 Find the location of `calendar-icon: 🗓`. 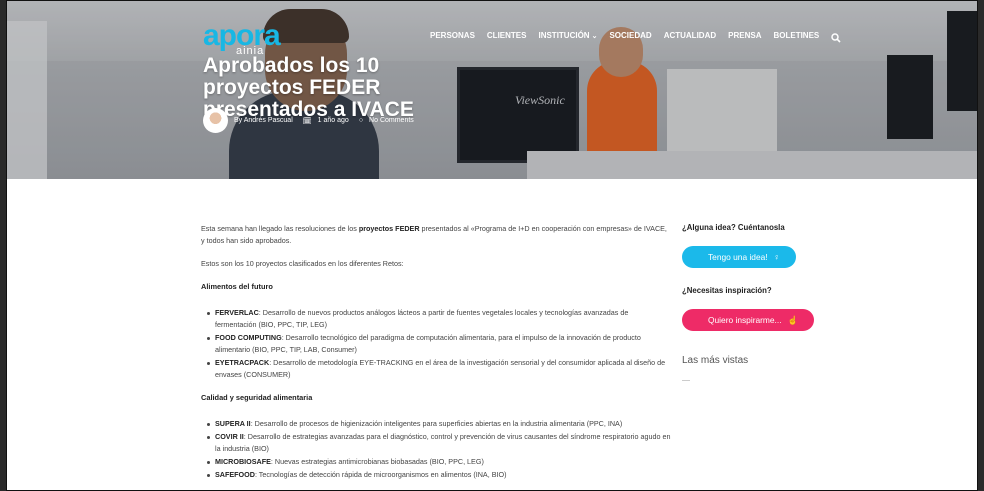

calendar-icon: 🗓 is located at coordinates (307, 121).